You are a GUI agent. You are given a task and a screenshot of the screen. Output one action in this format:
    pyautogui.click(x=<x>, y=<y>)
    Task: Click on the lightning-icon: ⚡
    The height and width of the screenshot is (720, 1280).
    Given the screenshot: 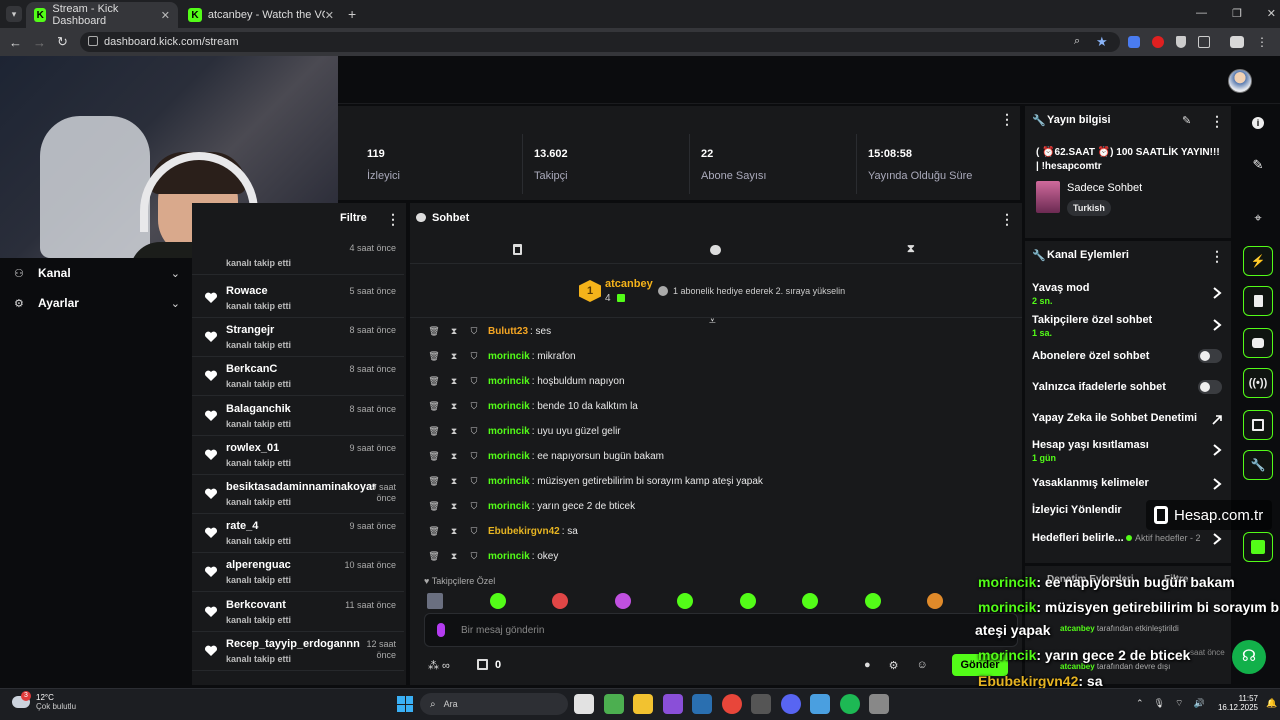 What is the action you would take?
    pyautogui.click(x=1258, y=261)
    